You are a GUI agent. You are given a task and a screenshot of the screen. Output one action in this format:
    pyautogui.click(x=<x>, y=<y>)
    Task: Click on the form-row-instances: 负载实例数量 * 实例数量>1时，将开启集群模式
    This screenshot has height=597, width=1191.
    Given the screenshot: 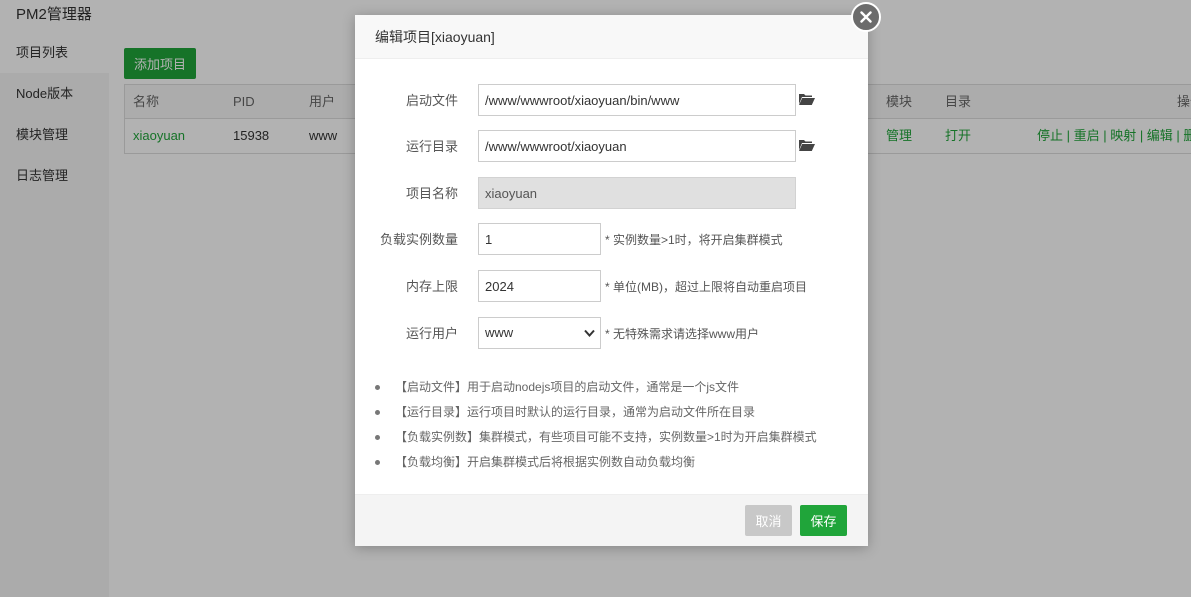 What is the action you would take?
    pyautogui.click(x=611, y=240)
    